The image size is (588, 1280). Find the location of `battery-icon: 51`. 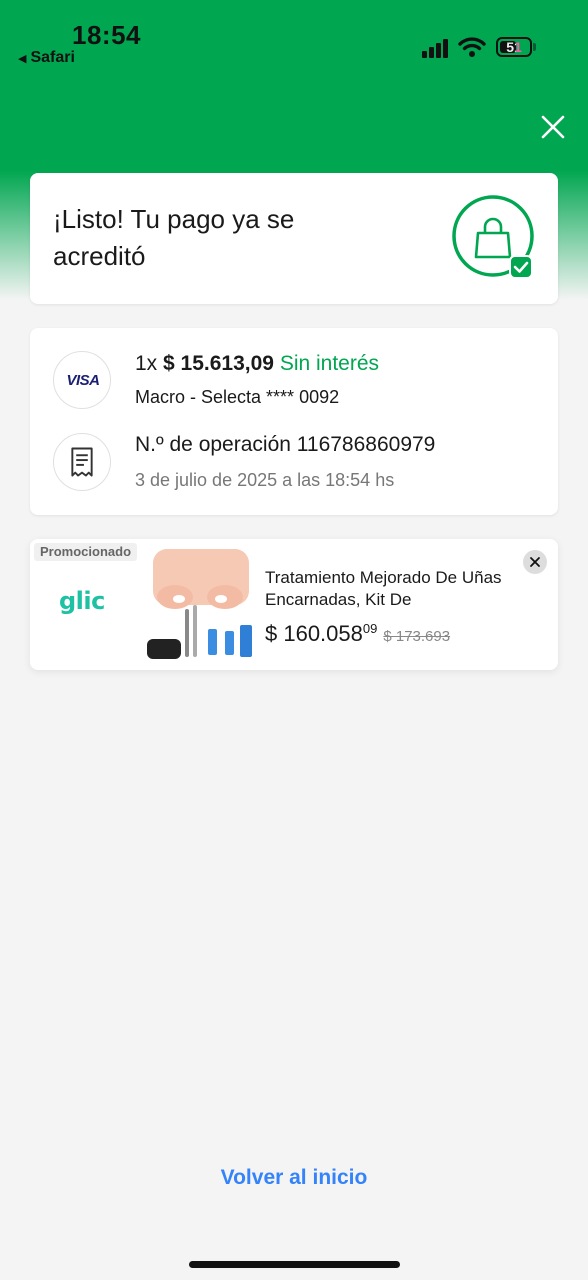

battery-icon: 51 is located at coordinates (514, 47).